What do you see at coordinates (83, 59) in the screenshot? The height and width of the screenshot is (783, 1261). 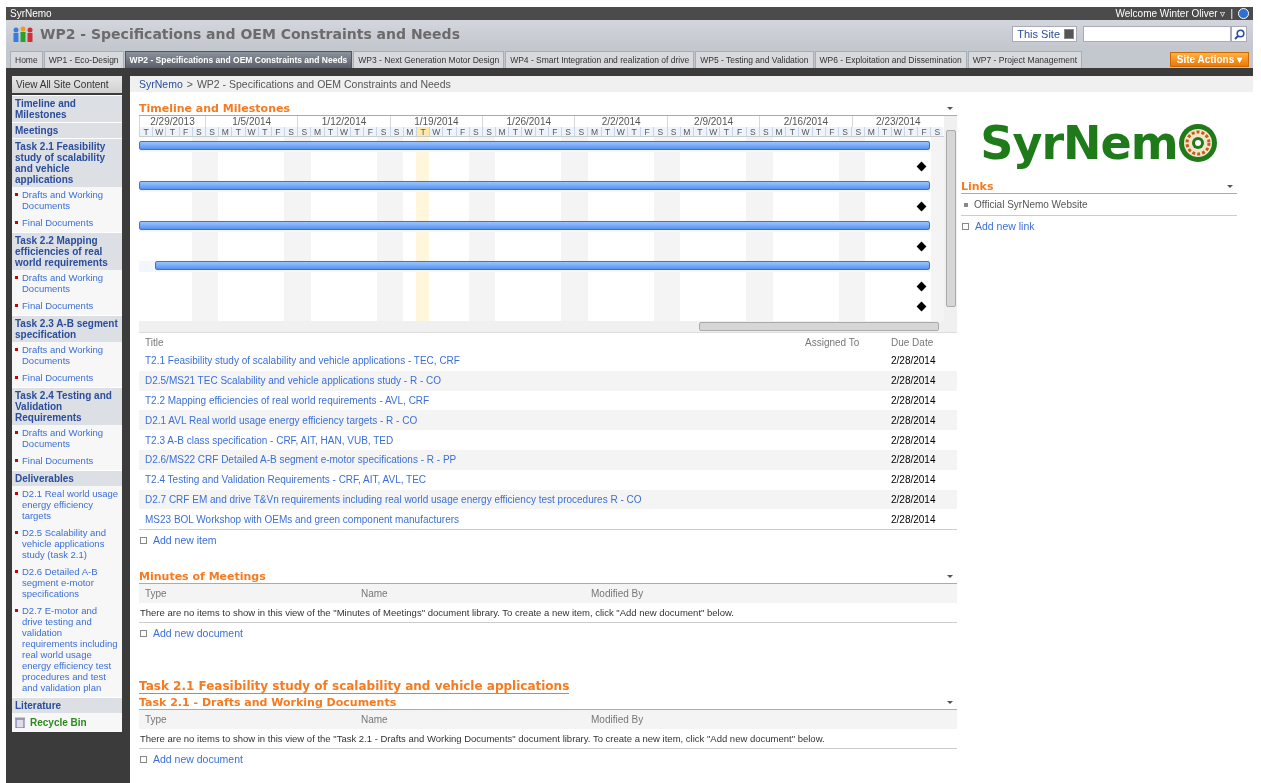 I see `nav-tab: WP1 - Eco-Design` at bounding box center [83, 59].